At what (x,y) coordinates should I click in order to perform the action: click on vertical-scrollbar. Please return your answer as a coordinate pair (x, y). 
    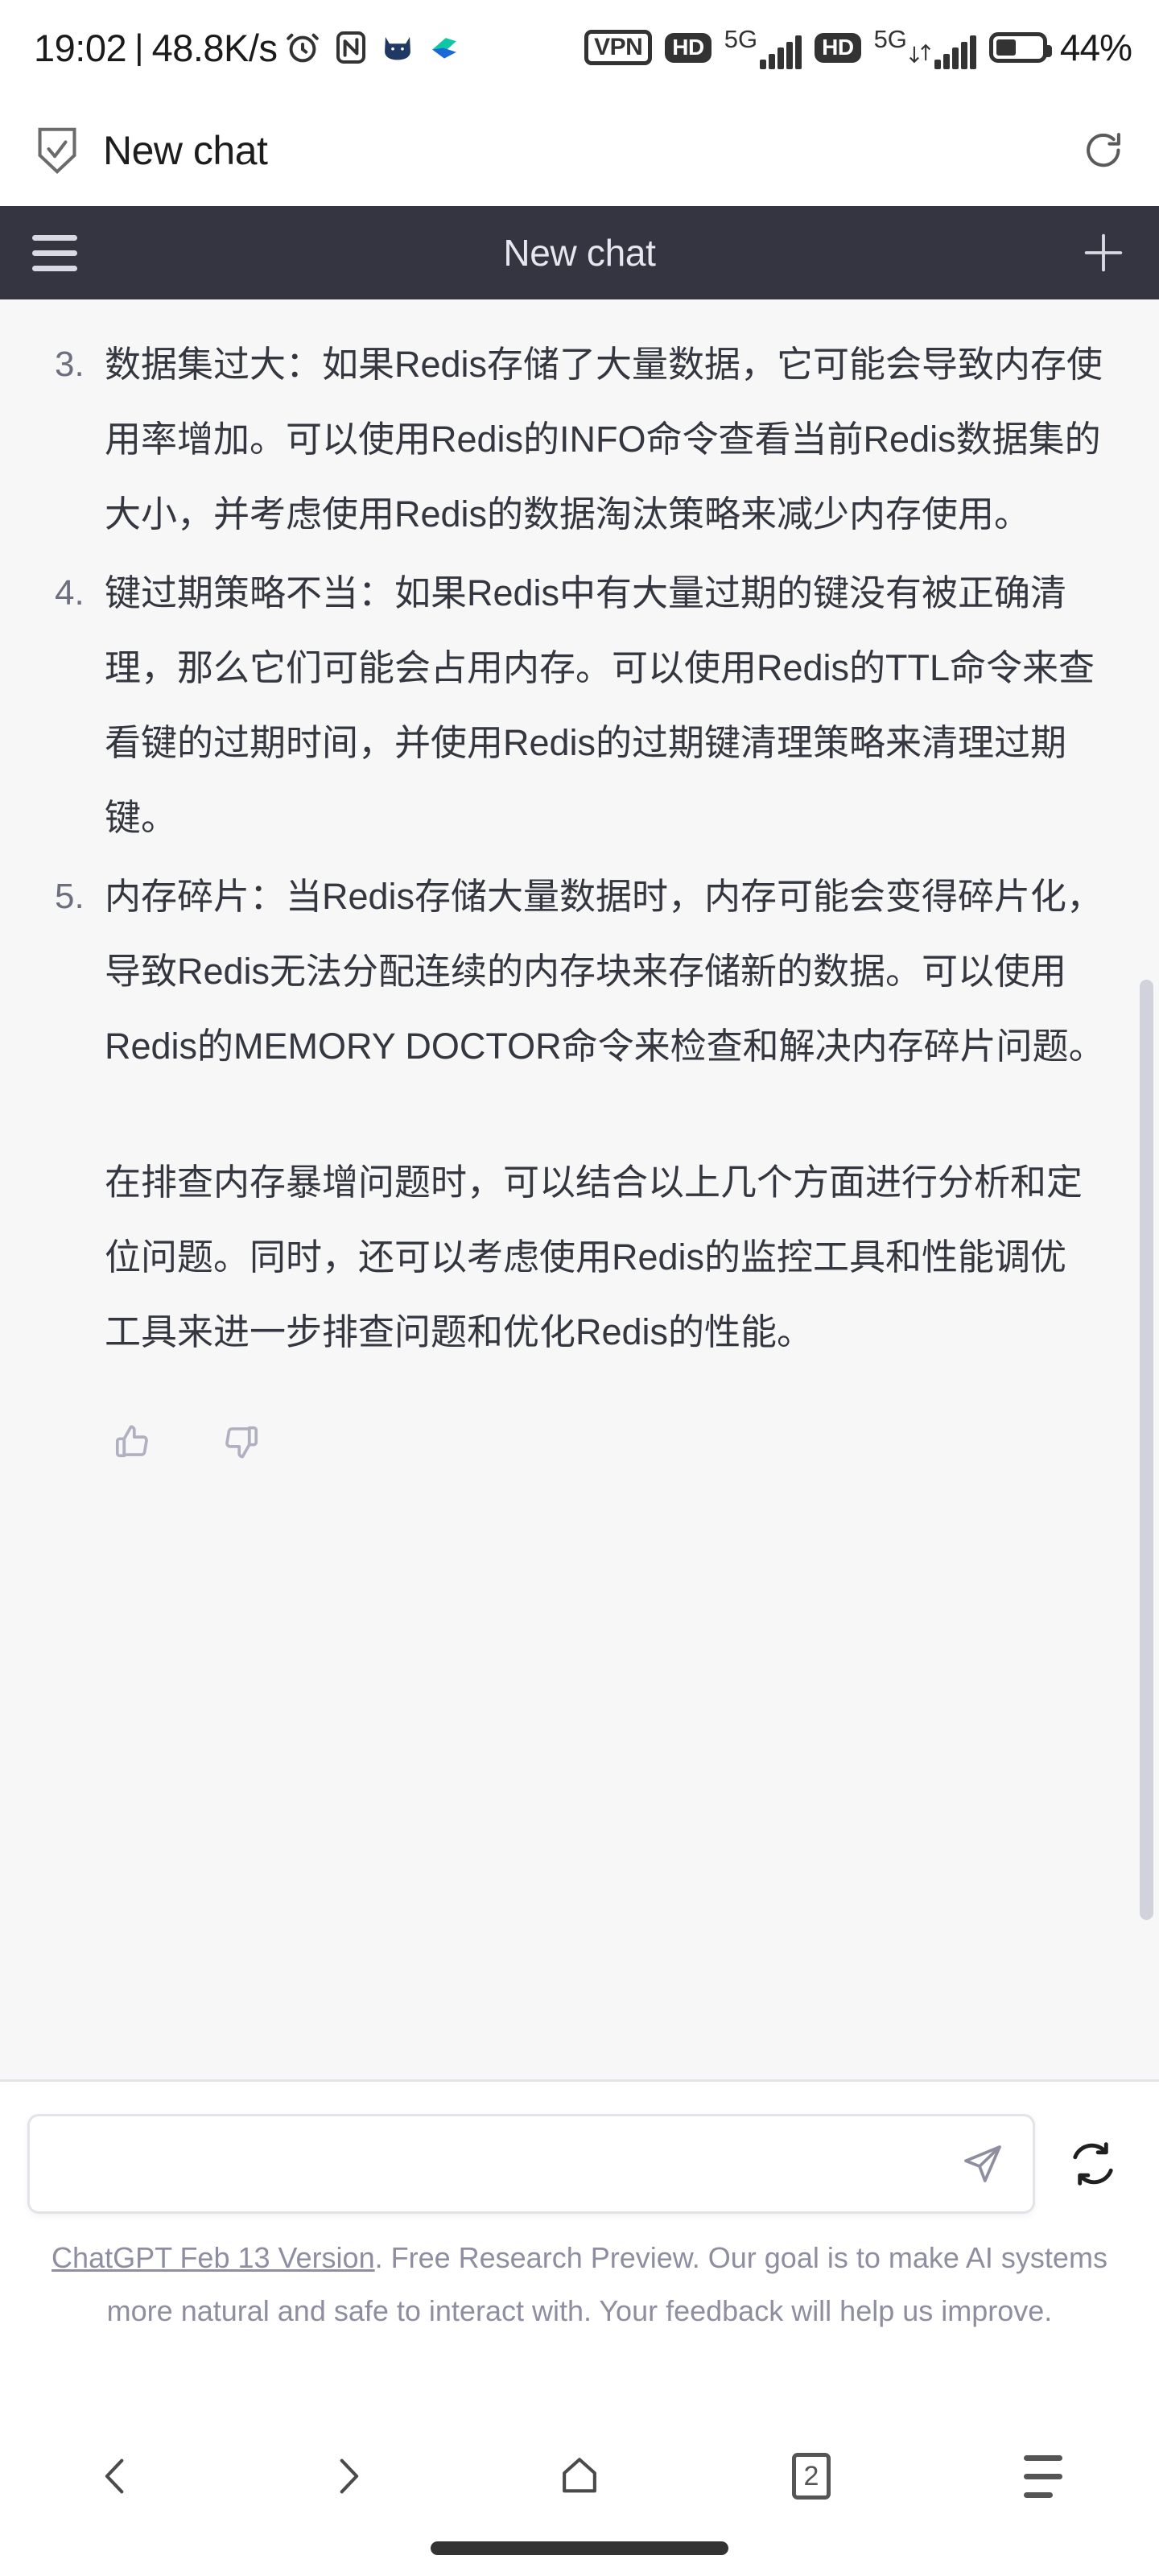
    Looking at the image, I should click on (1146, 1450).